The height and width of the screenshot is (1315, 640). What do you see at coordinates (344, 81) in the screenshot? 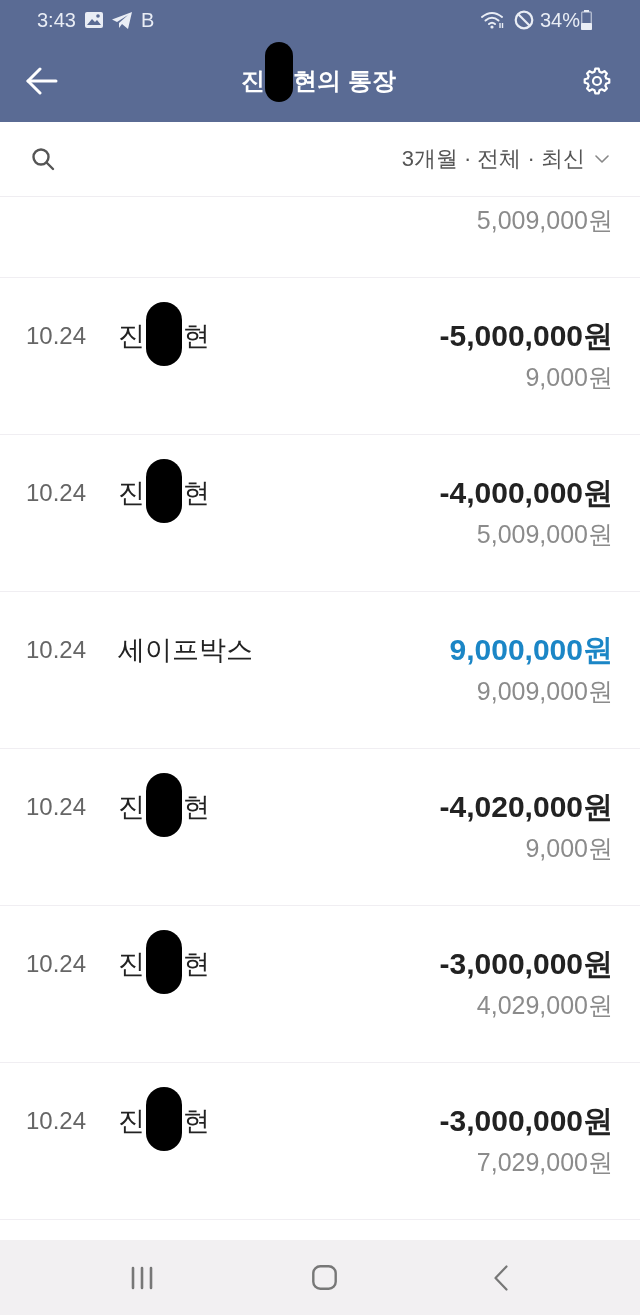
I see `screen-title: 현의 통장` at bounding box center [344, 81].